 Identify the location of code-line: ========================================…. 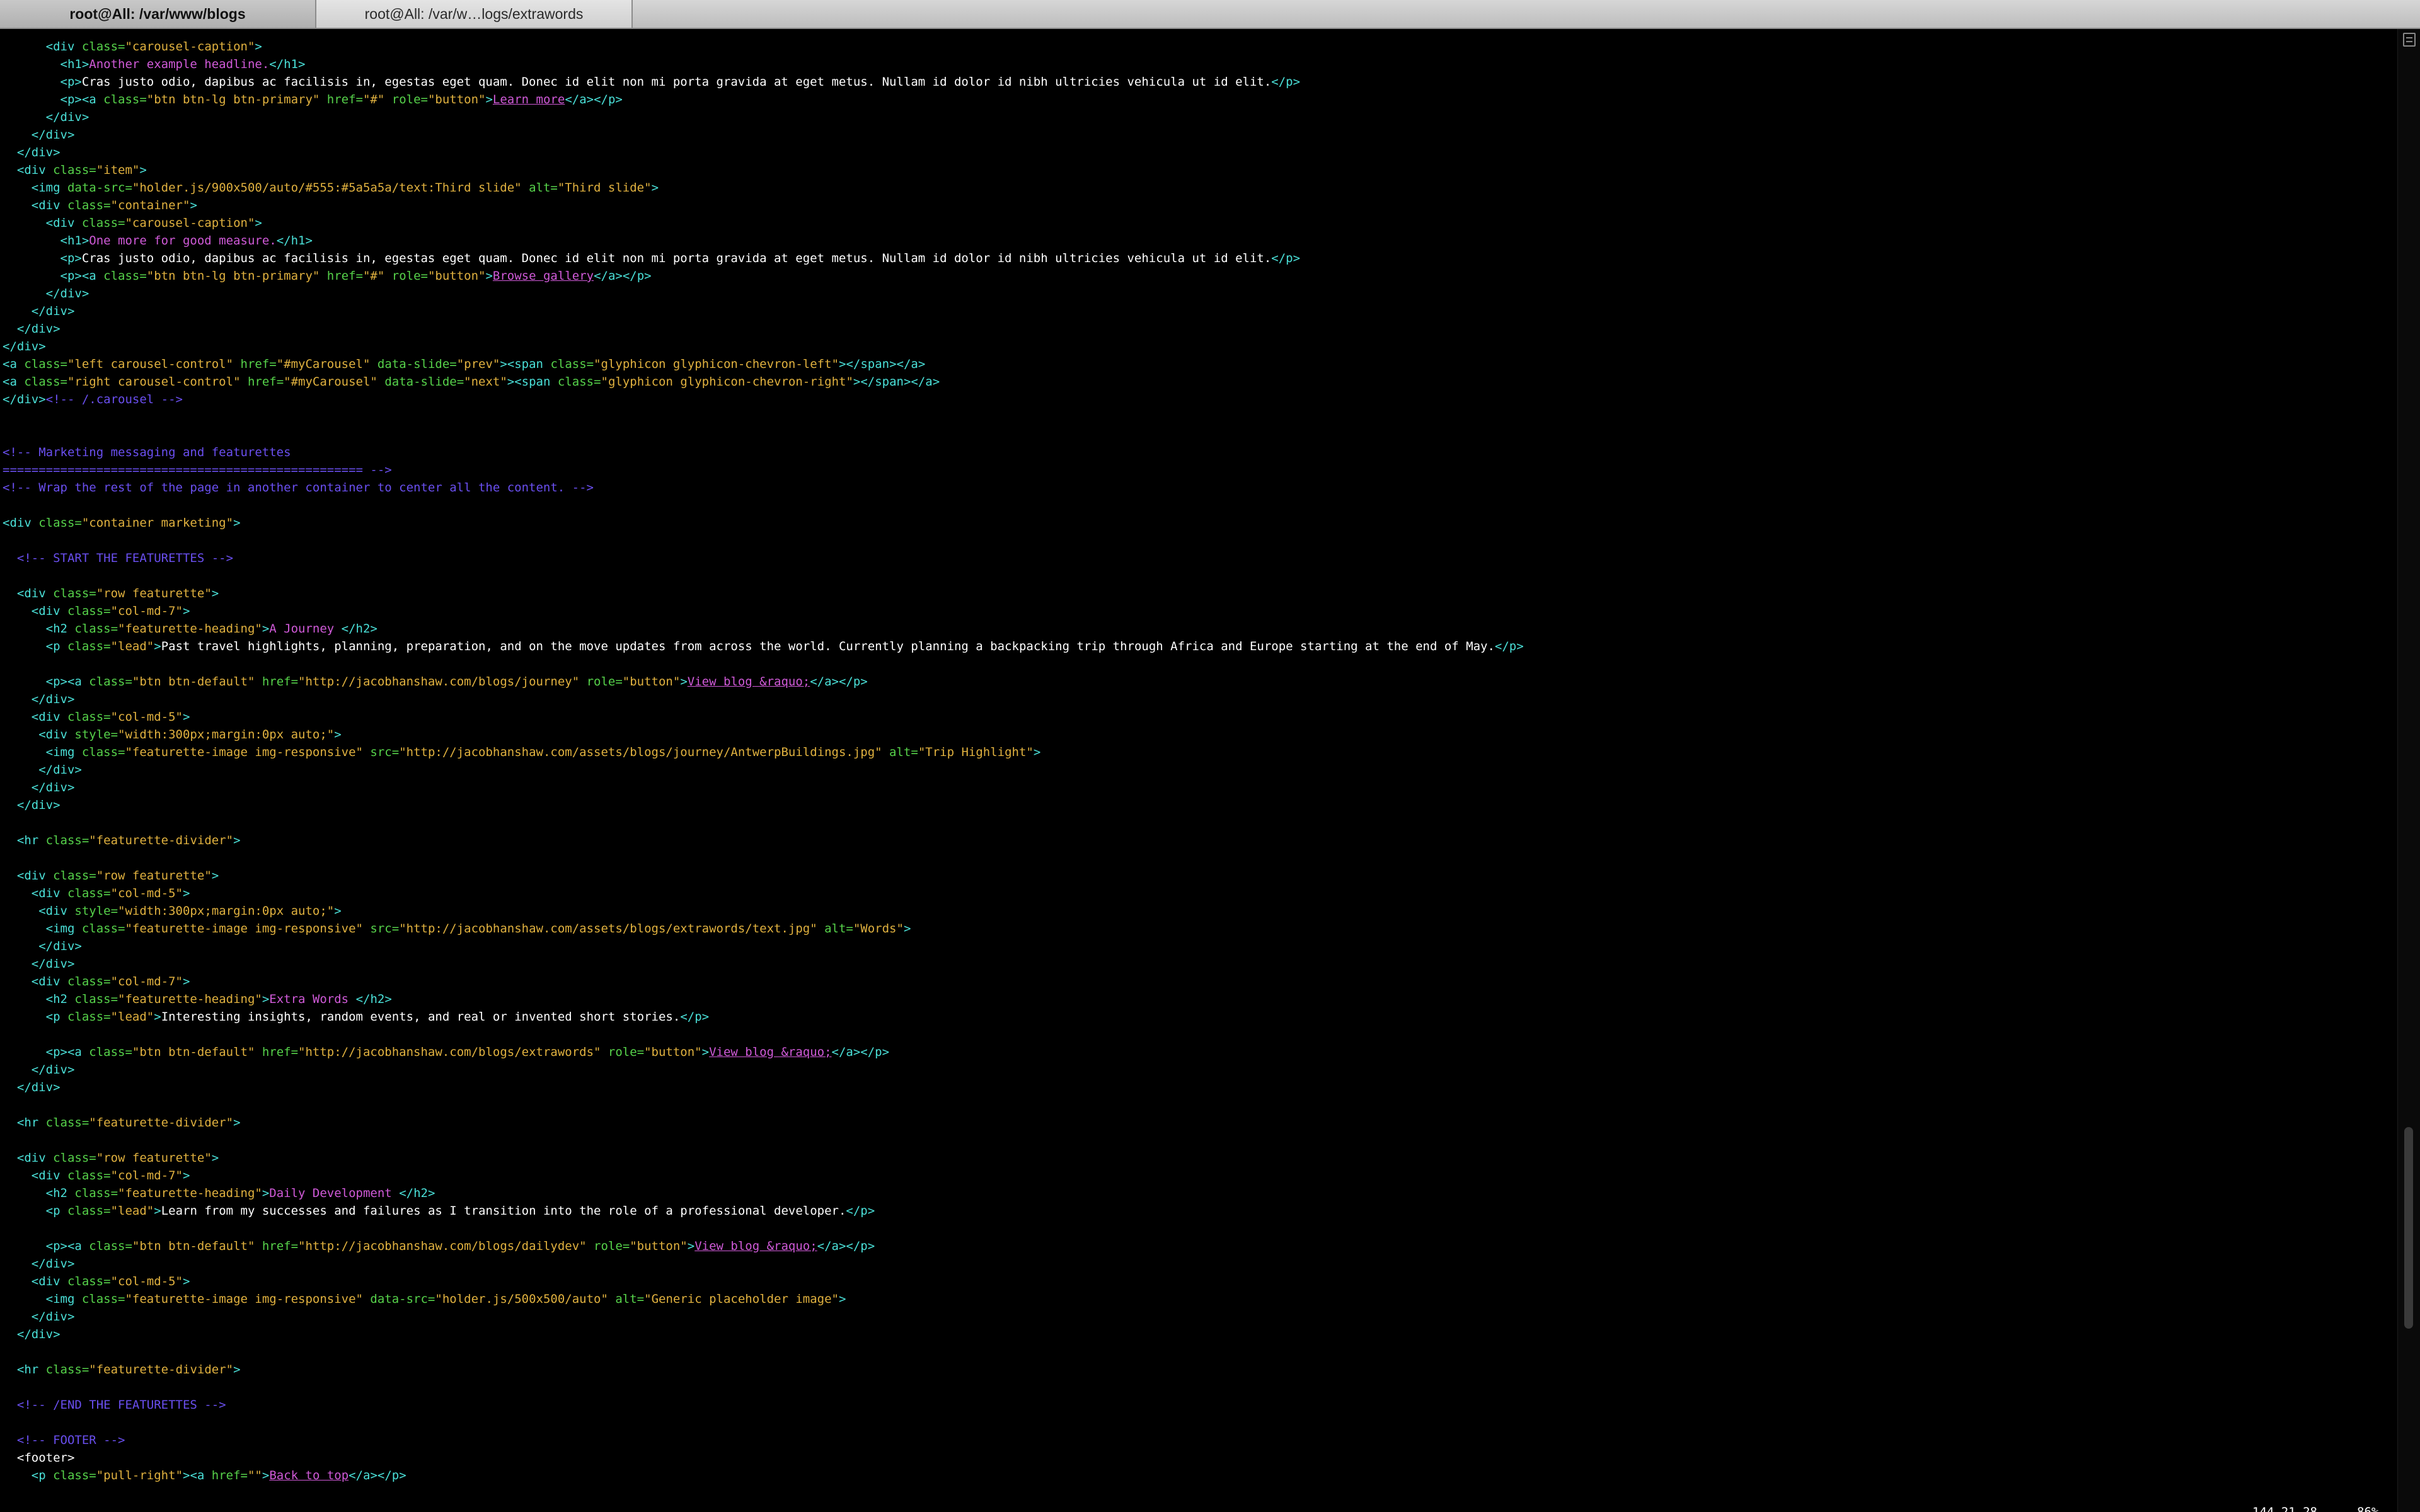
(762, 470).